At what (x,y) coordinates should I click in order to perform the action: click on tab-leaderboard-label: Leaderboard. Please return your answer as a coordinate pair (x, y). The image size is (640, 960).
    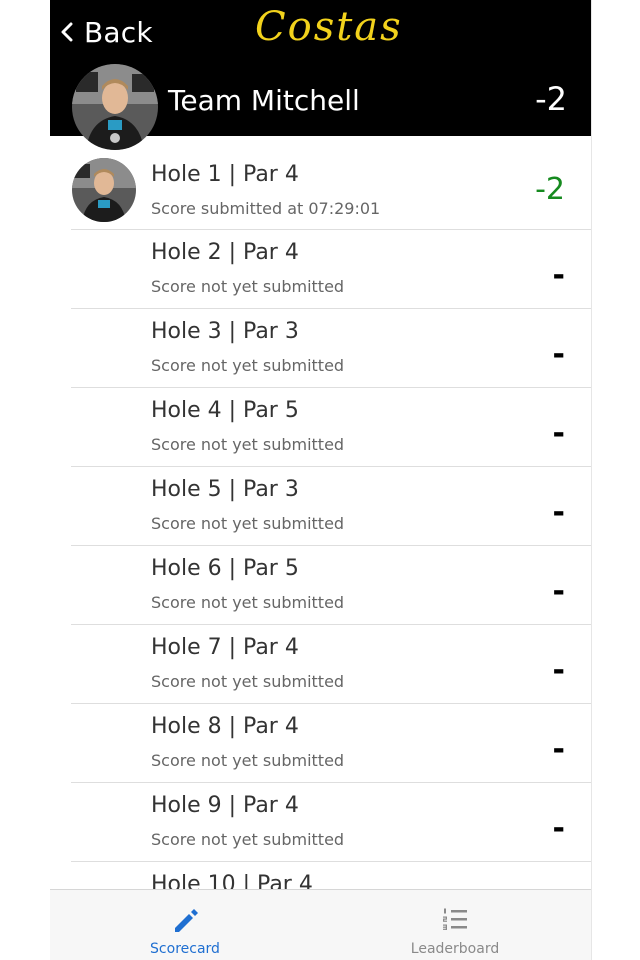
    Looking at the image, I should click on (455, 949).